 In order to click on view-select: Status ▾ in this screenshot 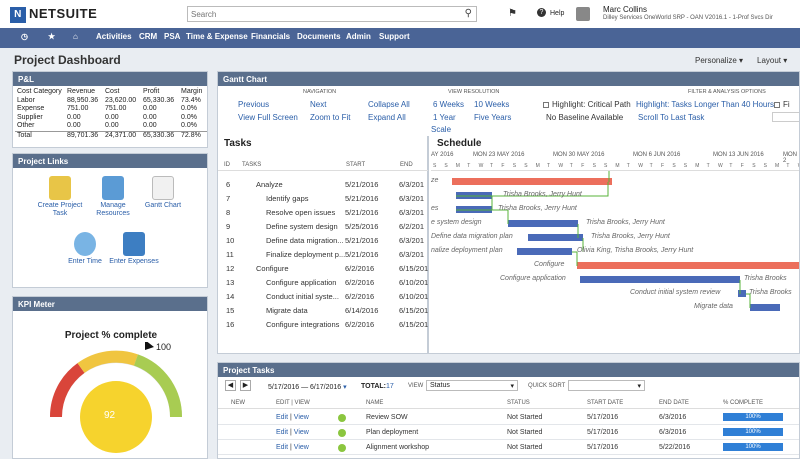, I will do `click(472, 385)`.